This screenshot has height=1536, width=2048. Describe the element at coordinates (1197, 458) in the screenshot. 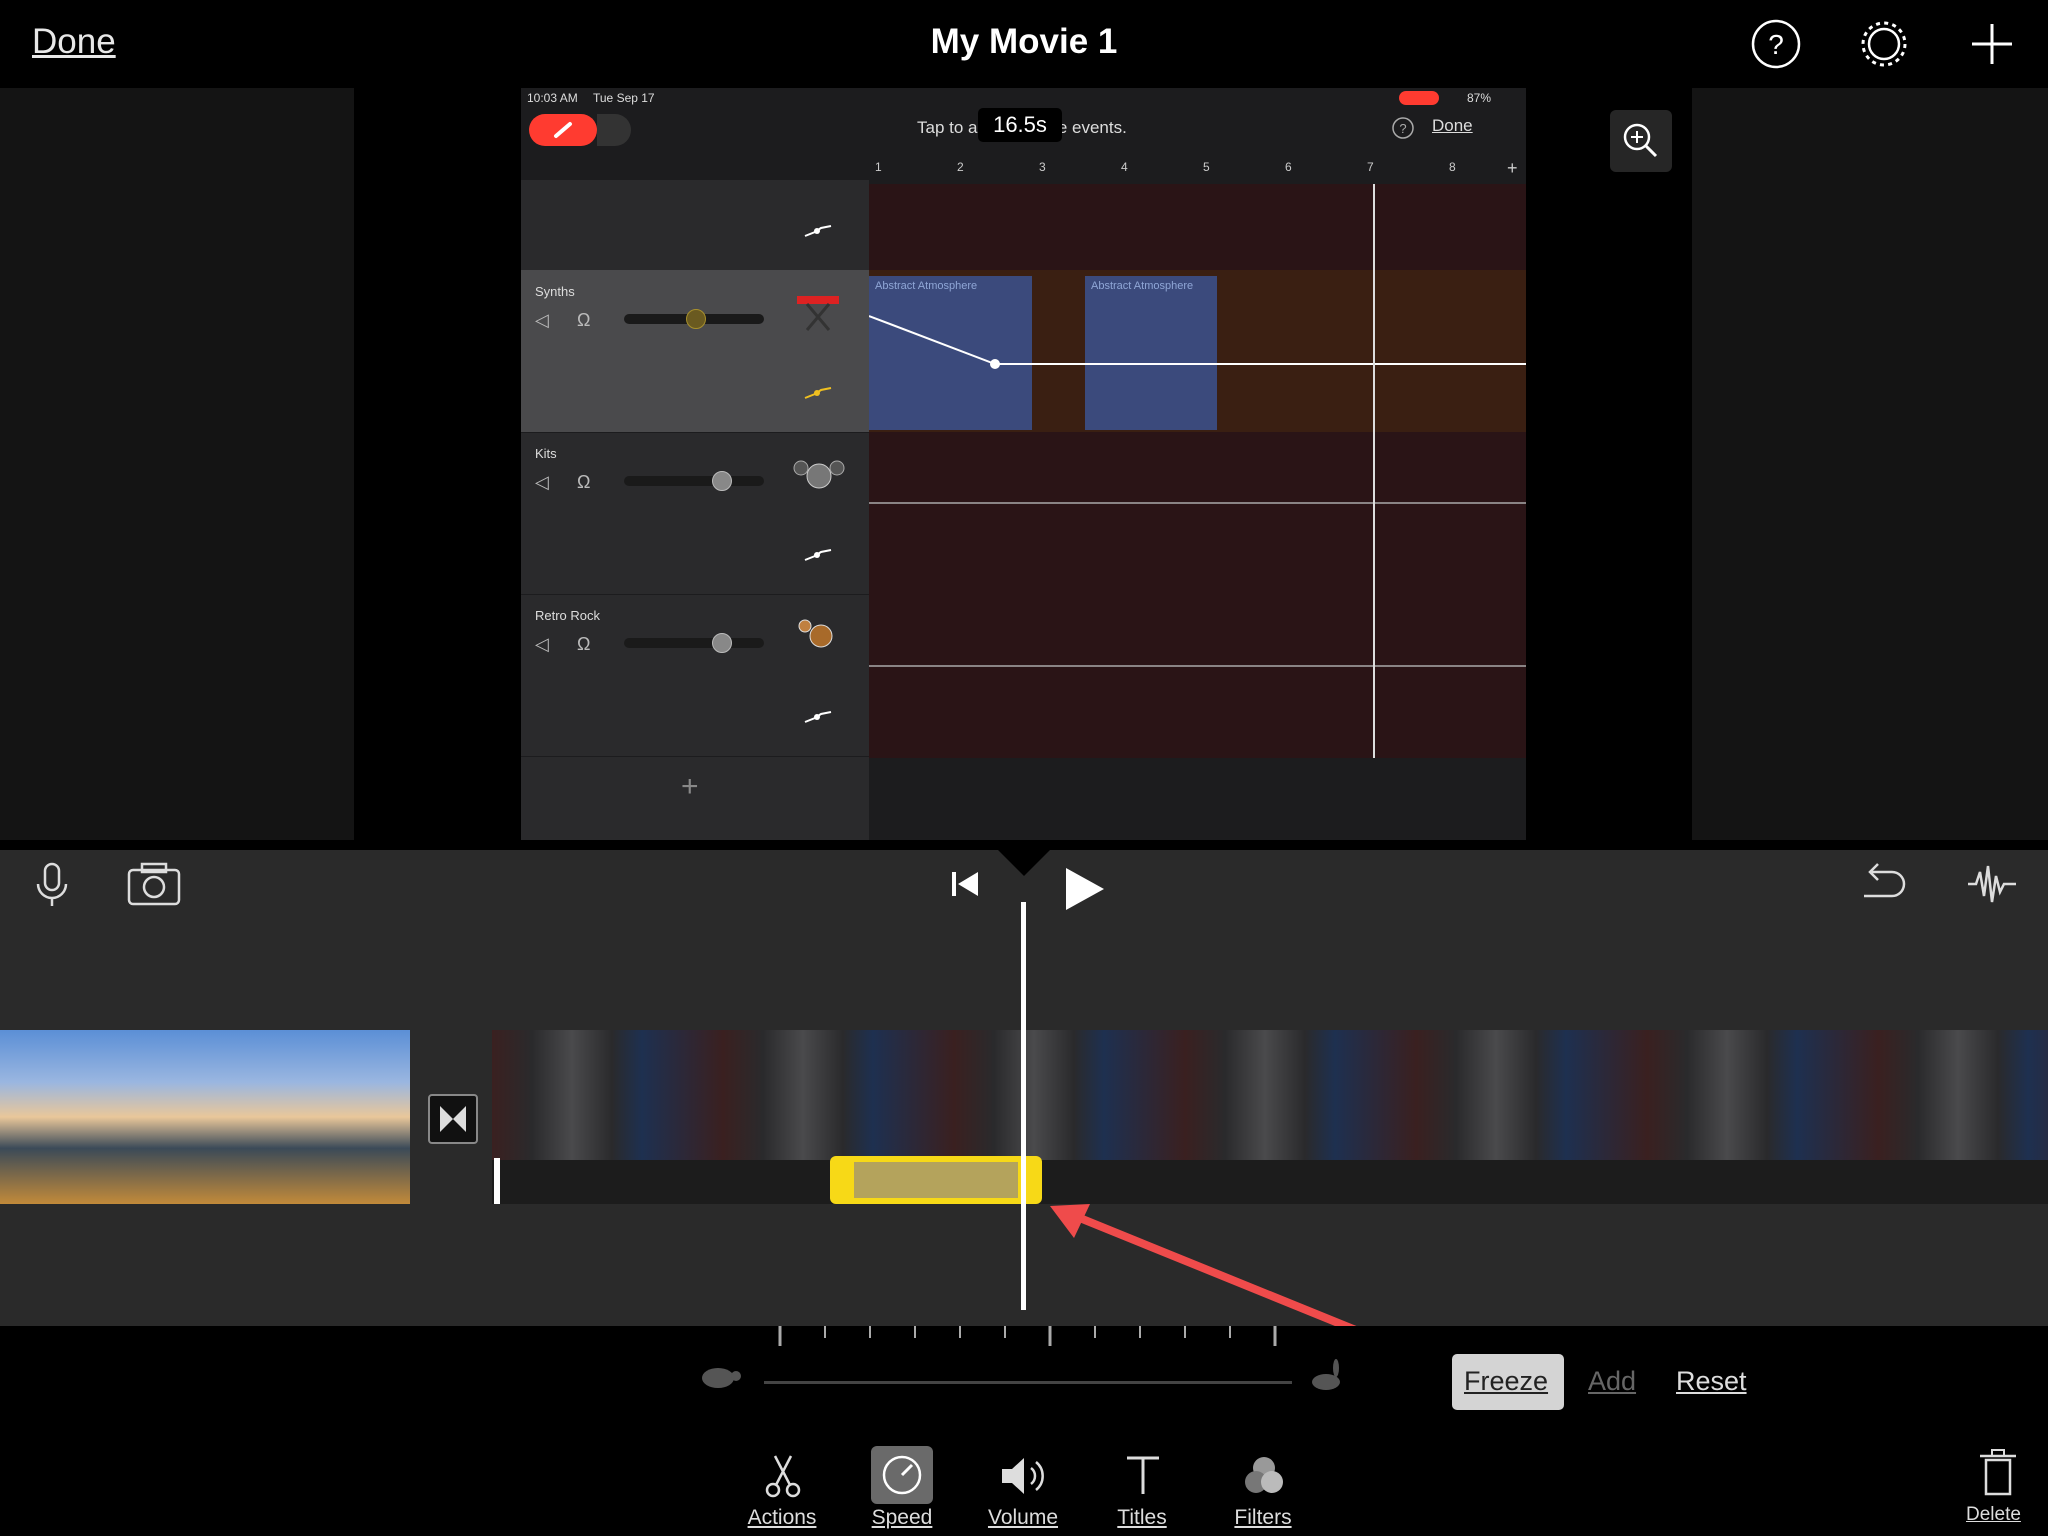

I see `tracks-grid: Abstract Atmosphere Abstract Atmosphere` at that location.